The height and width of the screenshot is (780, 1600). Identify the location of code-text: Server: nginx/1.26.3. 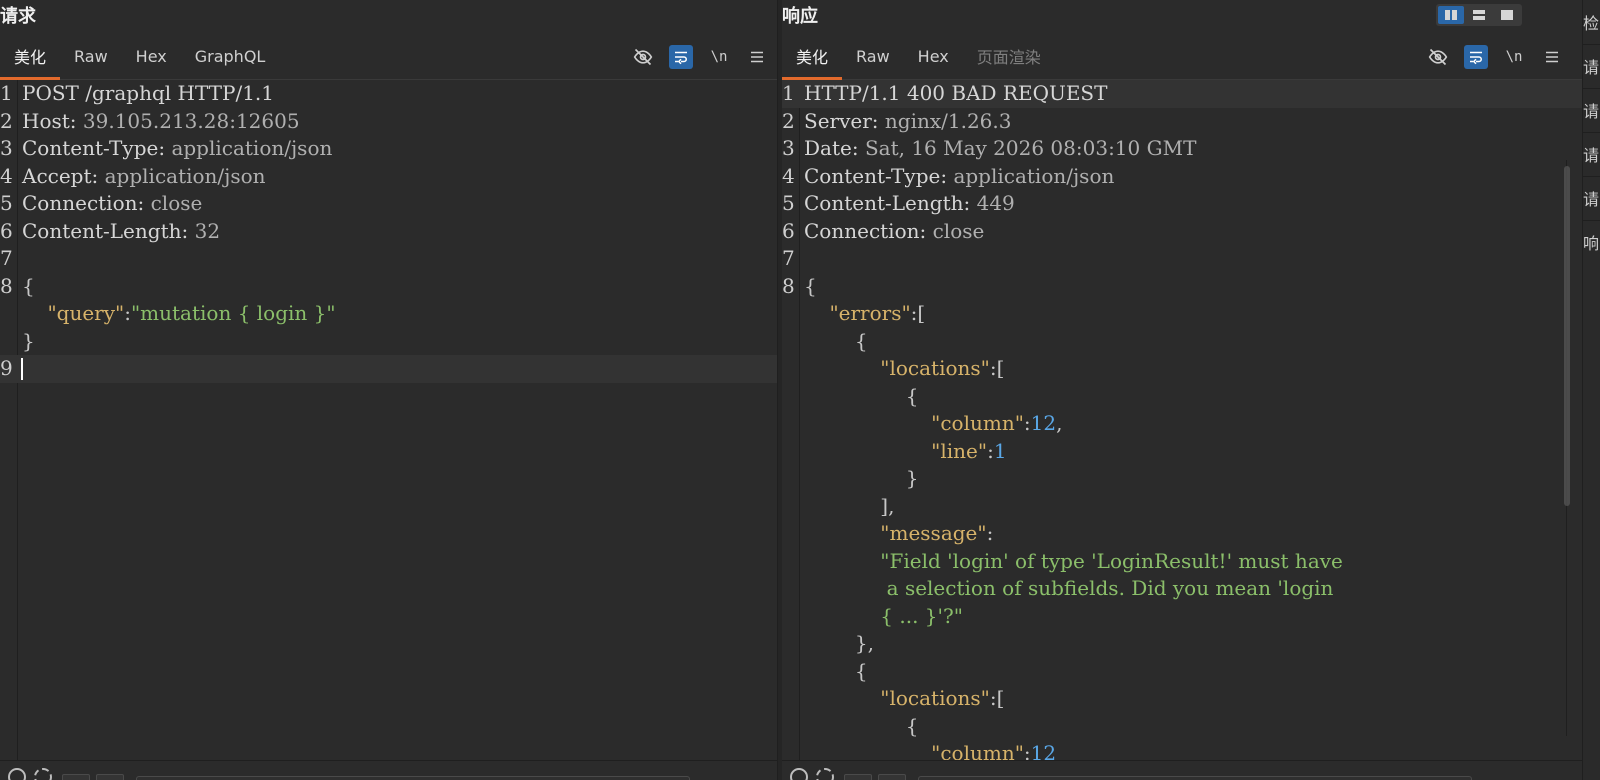
(907, 122).